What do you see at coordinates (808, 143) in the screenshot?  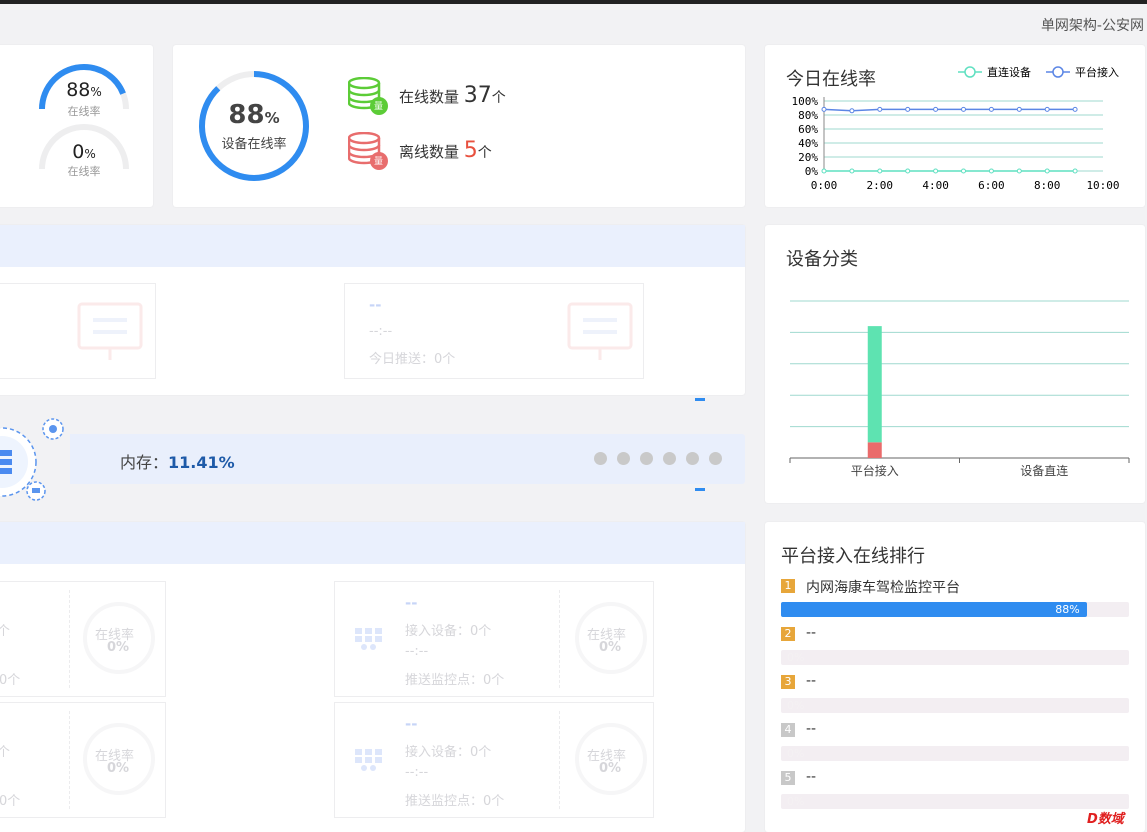 I see `y-tick-label: 40%` at bounding box center [808, 143].